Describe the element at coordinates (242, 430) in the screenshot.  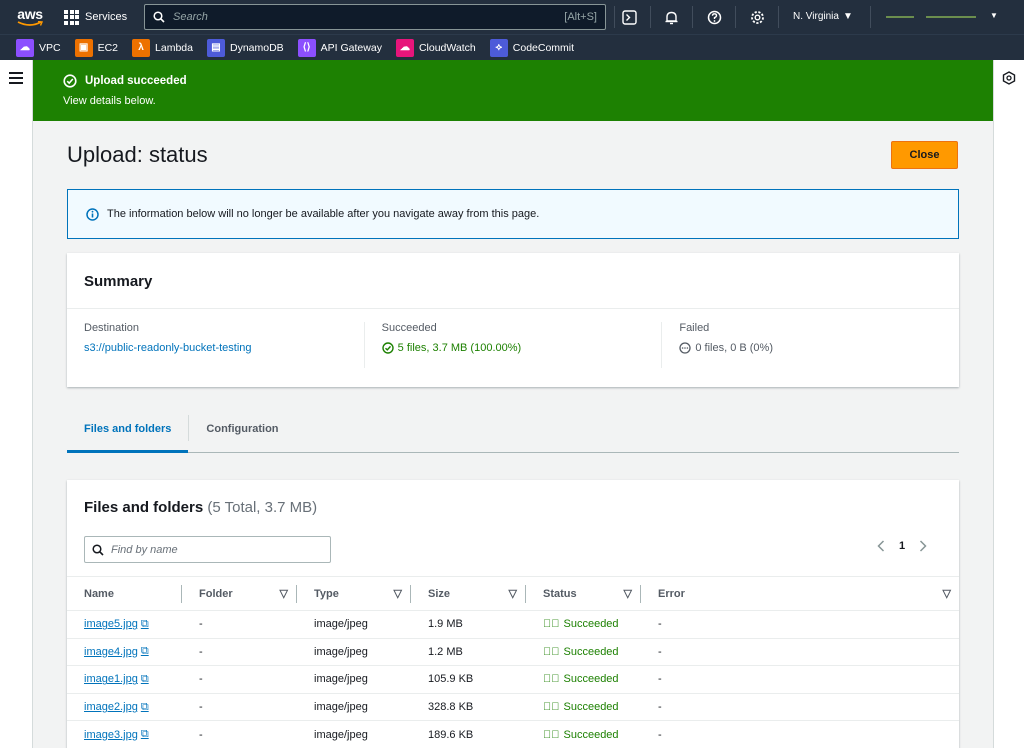
I see `tab-configuration: Configuration` at that location.